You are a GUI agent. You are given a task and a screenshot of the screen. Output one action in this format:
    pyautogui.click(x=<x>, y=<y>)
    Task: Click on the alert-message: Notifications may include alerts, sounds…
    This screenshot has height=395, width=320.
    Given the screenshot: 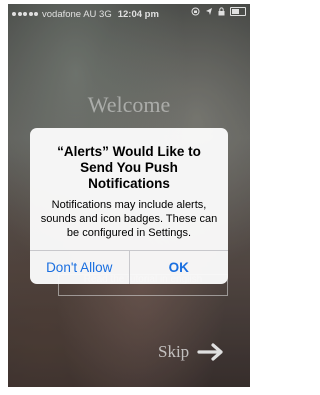 What is the action you would take?
    pyautogui.click(x=129, y=219)
    